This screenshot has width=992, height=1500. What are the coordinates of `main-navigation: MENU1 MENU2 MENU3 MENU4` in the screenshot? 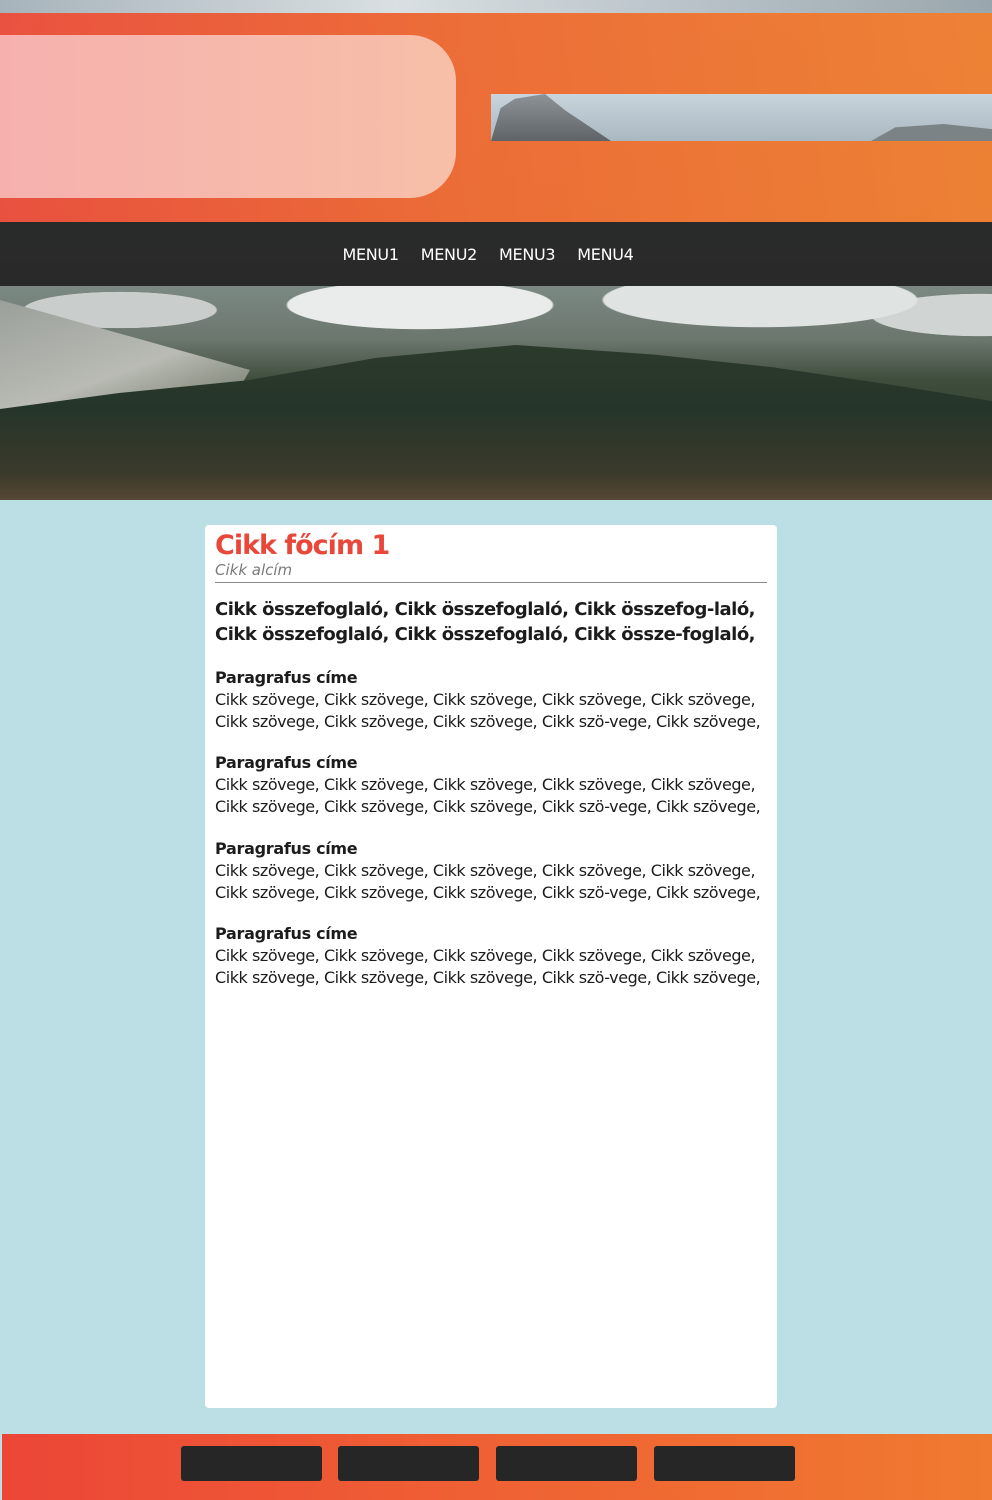 It's located at (496, 254).